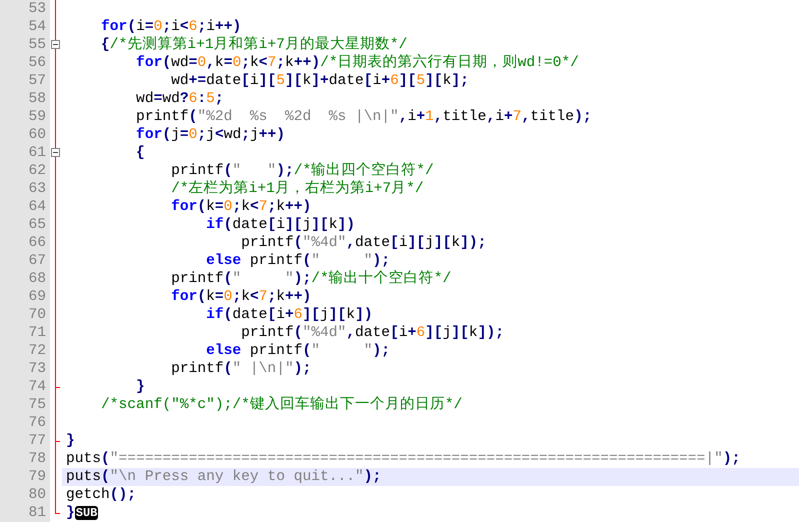  What do you see at coordinates (82, 513) in the screenshot?
I see `code-line: }SUB` at bounding box center [82, 513].